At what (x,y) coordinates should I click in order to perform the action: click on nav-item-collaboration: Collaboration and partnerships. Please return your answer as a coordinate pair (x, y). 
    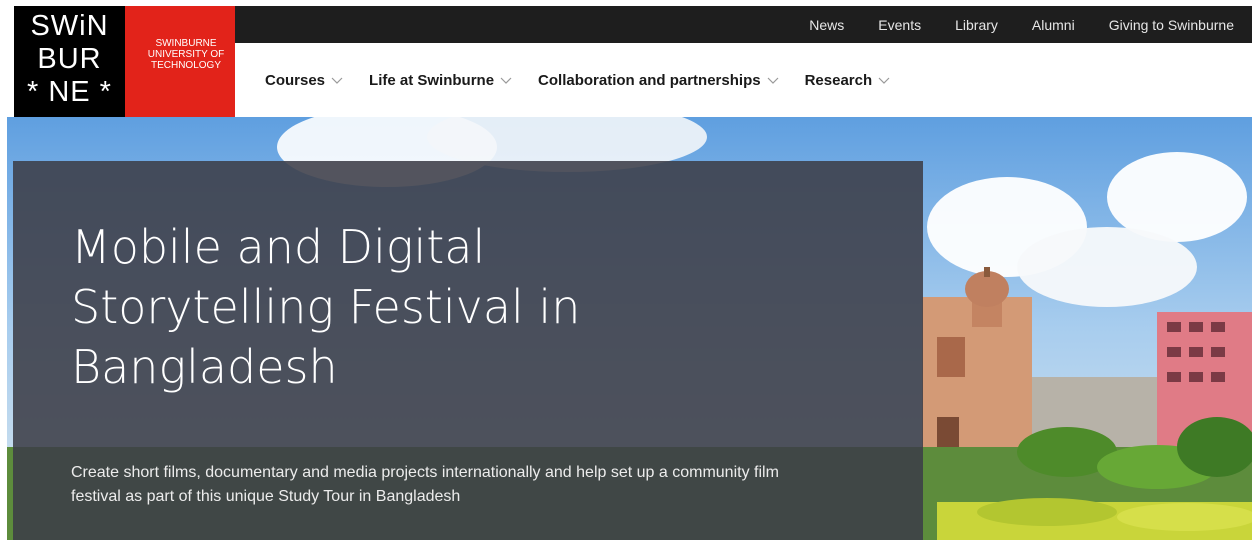
    Looking at the image, I should click on (658, 80).